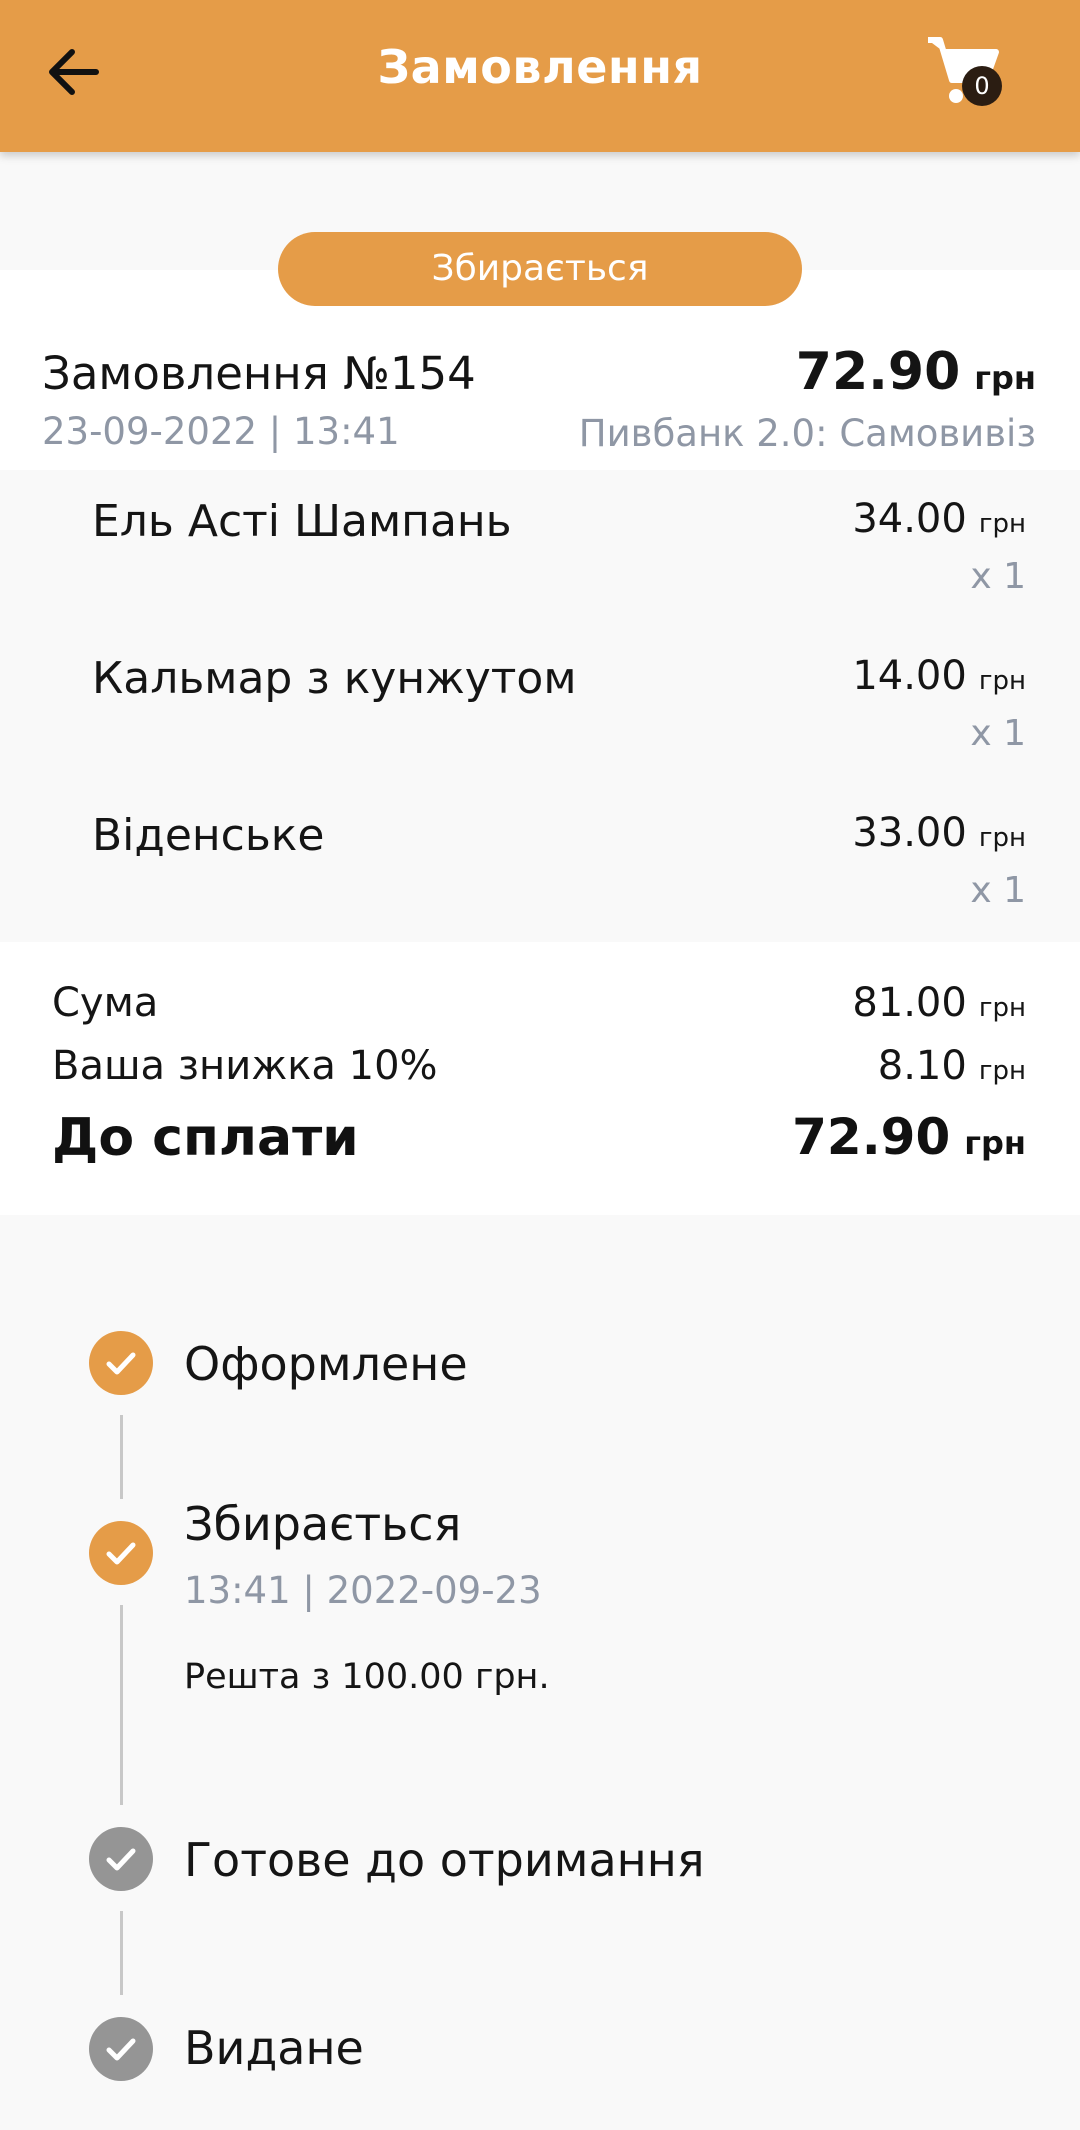 This screenshot has width=1080, height=2130. I want to click on item-price: 33.00 грн, so click(939, 833).